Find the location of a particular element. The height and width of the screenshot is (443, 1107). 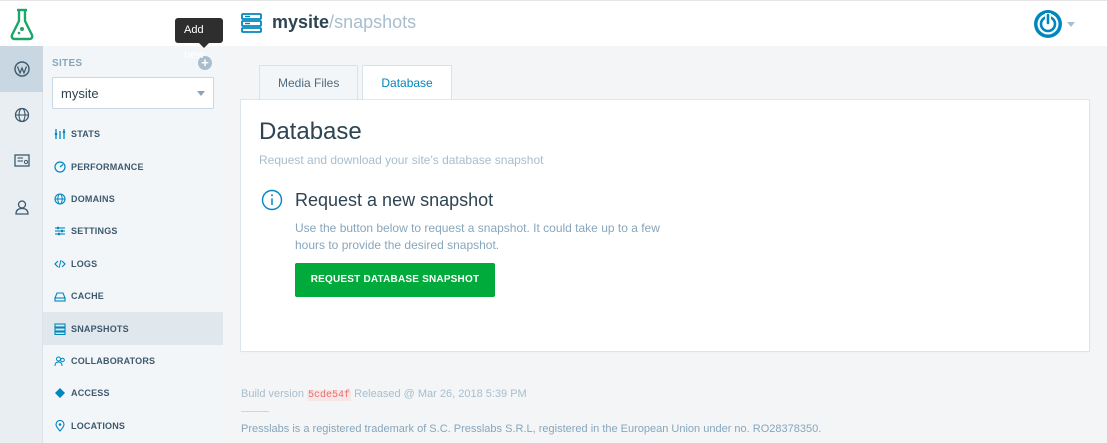

sidebar-item-label: SETTINGS is located at coordinates (94, 231).